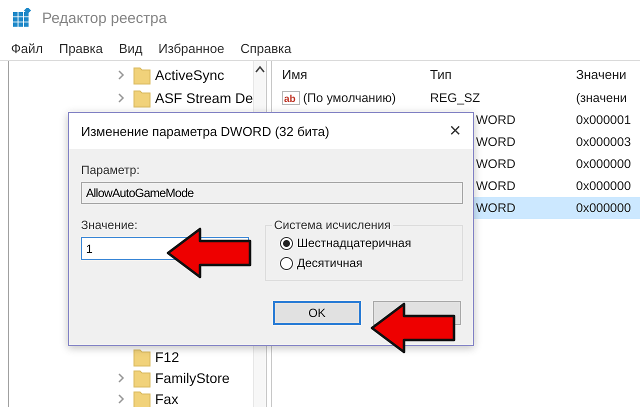  I want to click on column-header: Значени, so click(603, 74).